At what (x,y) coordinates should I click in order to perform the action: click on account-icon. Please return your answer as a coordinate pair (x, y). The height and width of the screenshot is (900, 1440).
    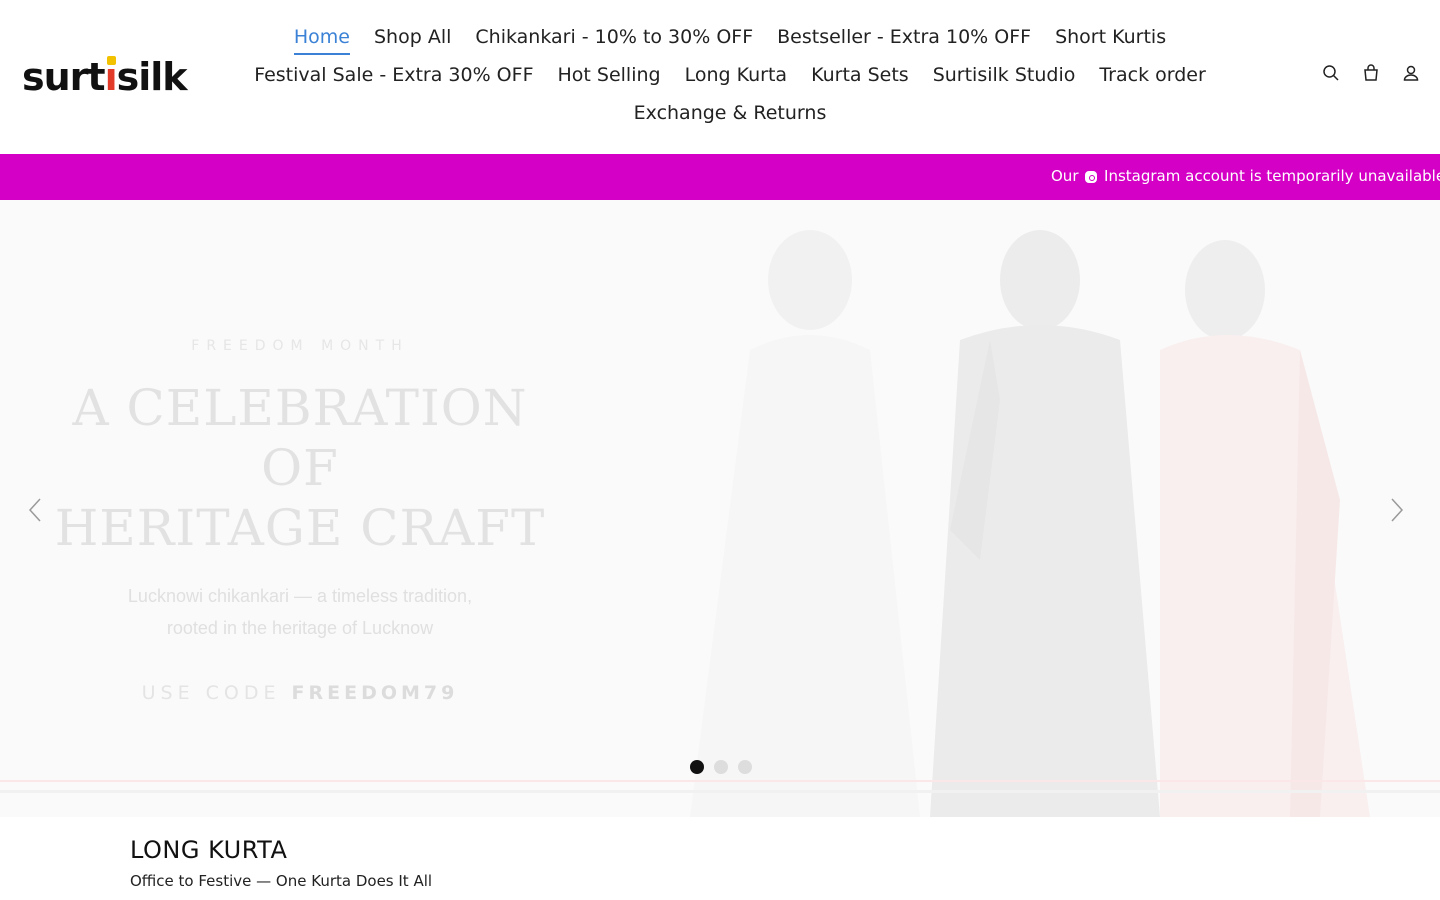
    Looking at the image, I should click on (1411, 73).